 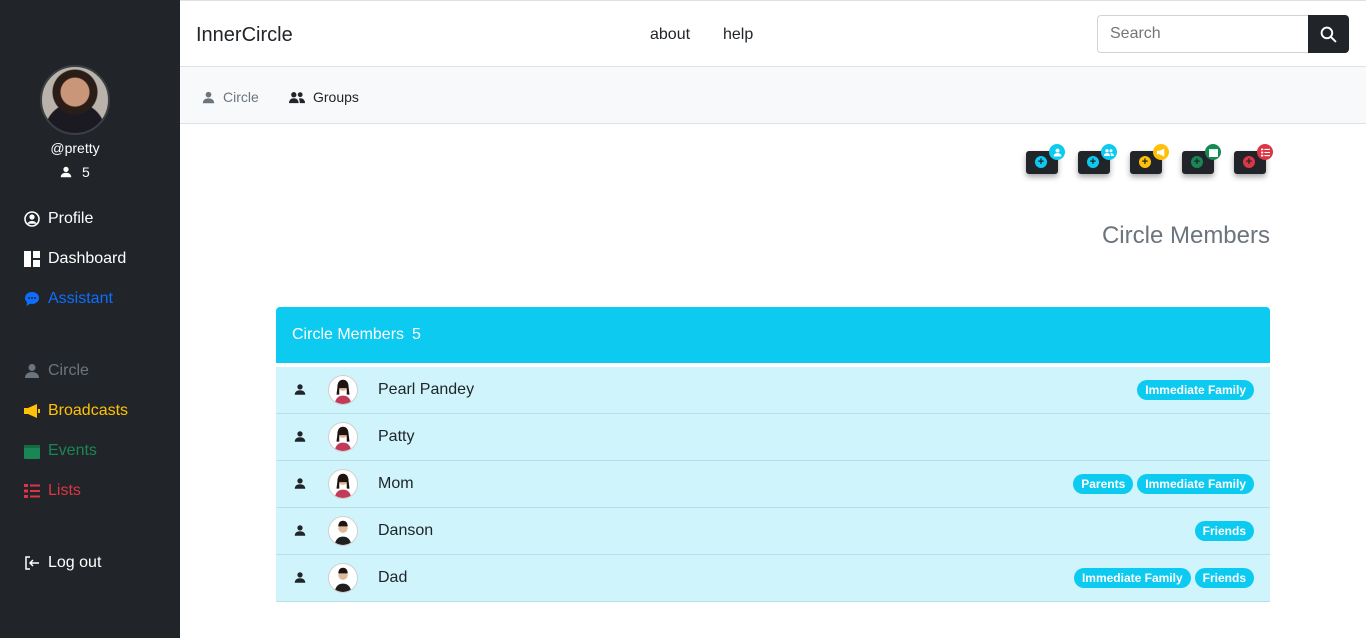 I want to click on sidebar-item-label: Circle, so click(x=68, y=370).